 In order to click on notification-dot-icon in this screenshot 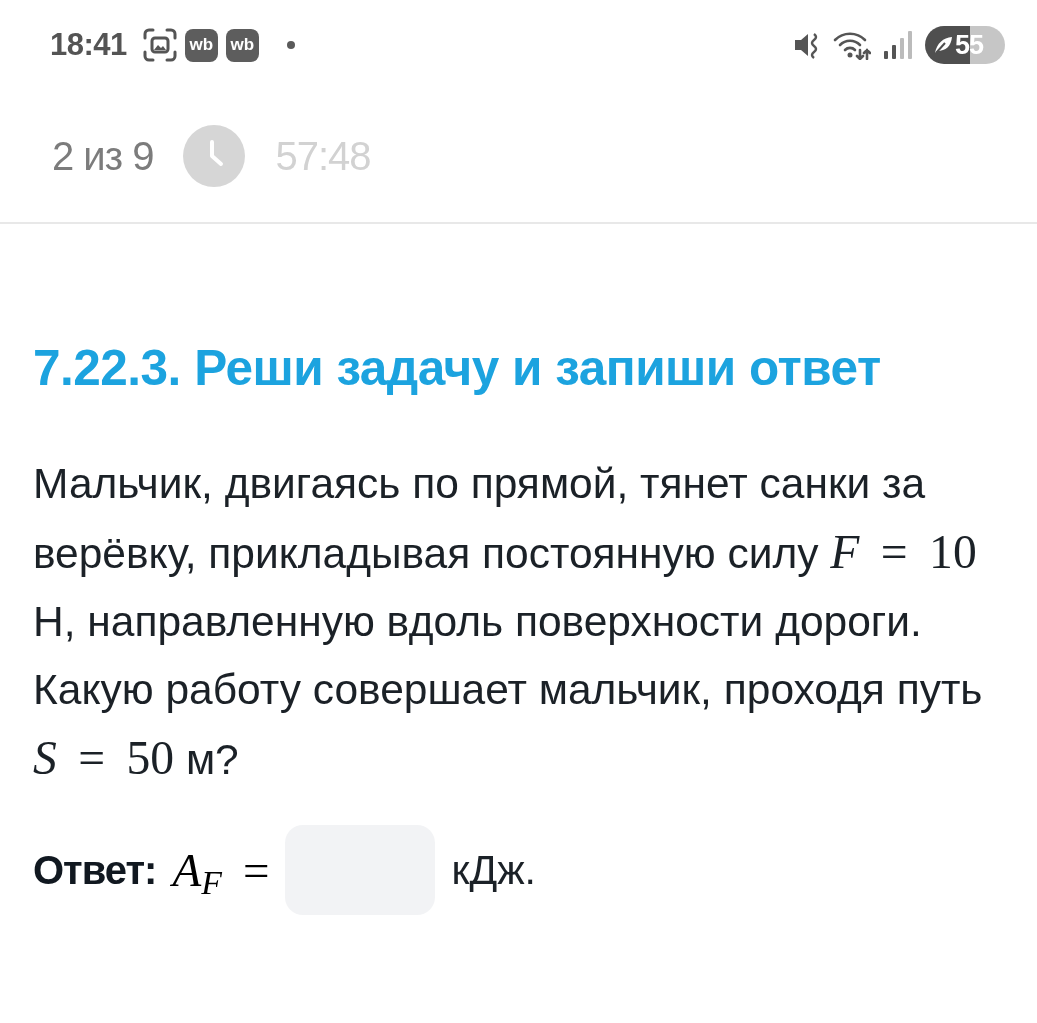, I will do `click(290, 45)`.